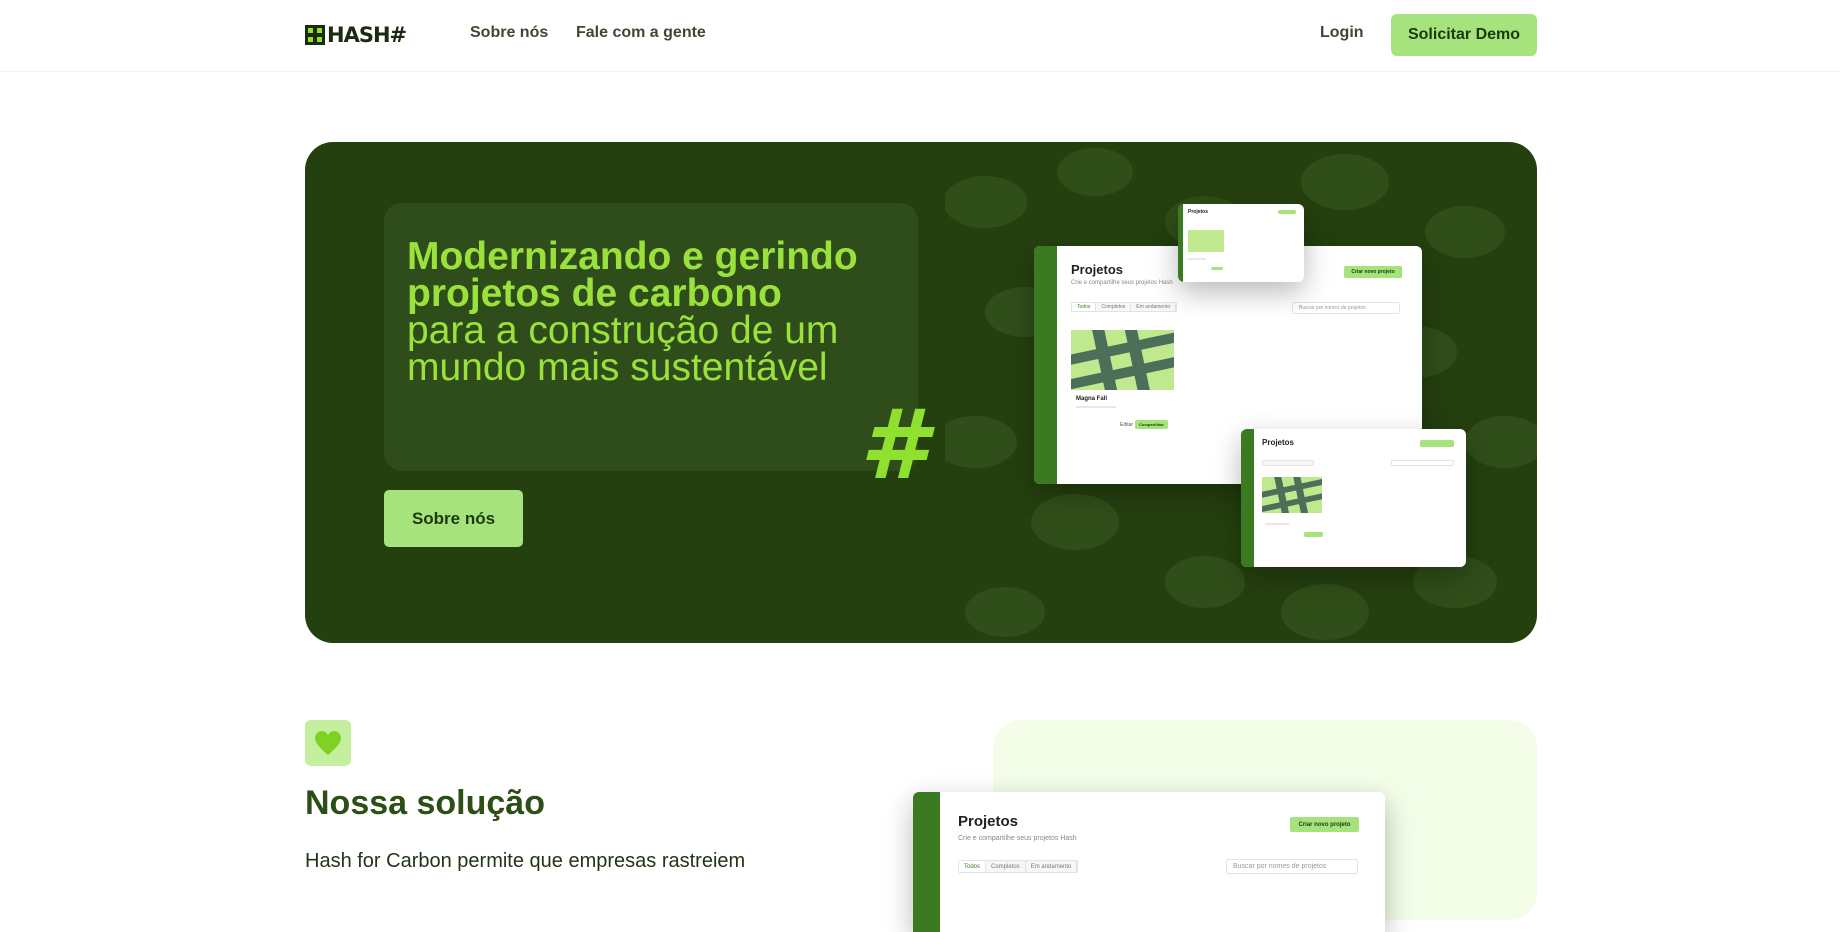 Image resolution: width=1840 pixels, height=932 pixels. I want to click on app-preview-card-share: Compartilhar, so click(1151, 424).